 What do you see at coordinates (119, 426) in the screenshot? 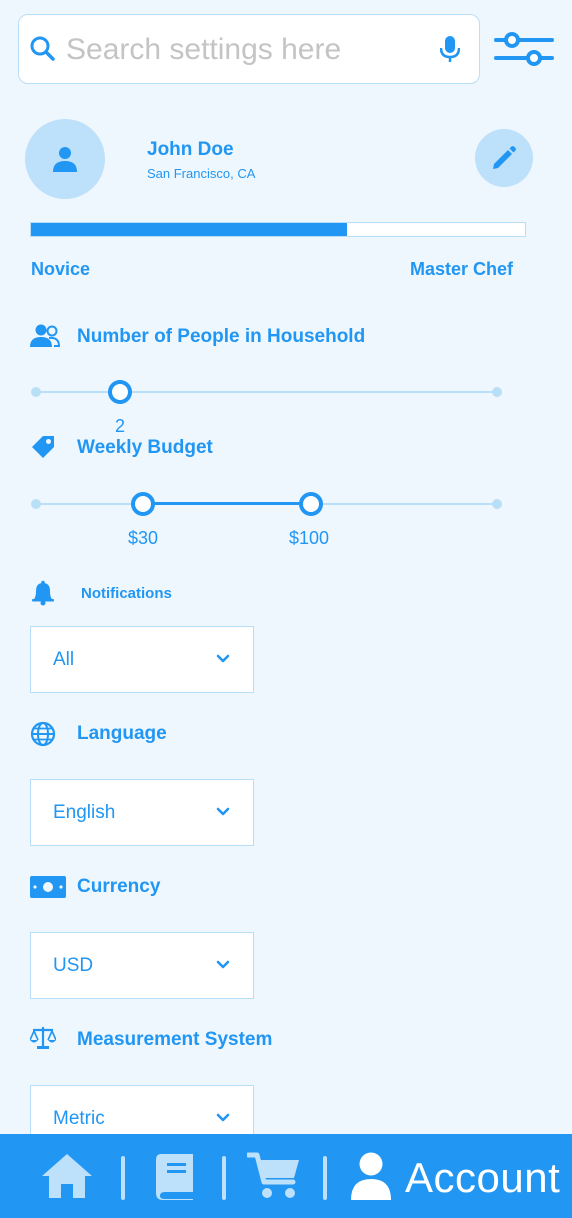
I see `household-value: 2` at bounding box center [119, 426].